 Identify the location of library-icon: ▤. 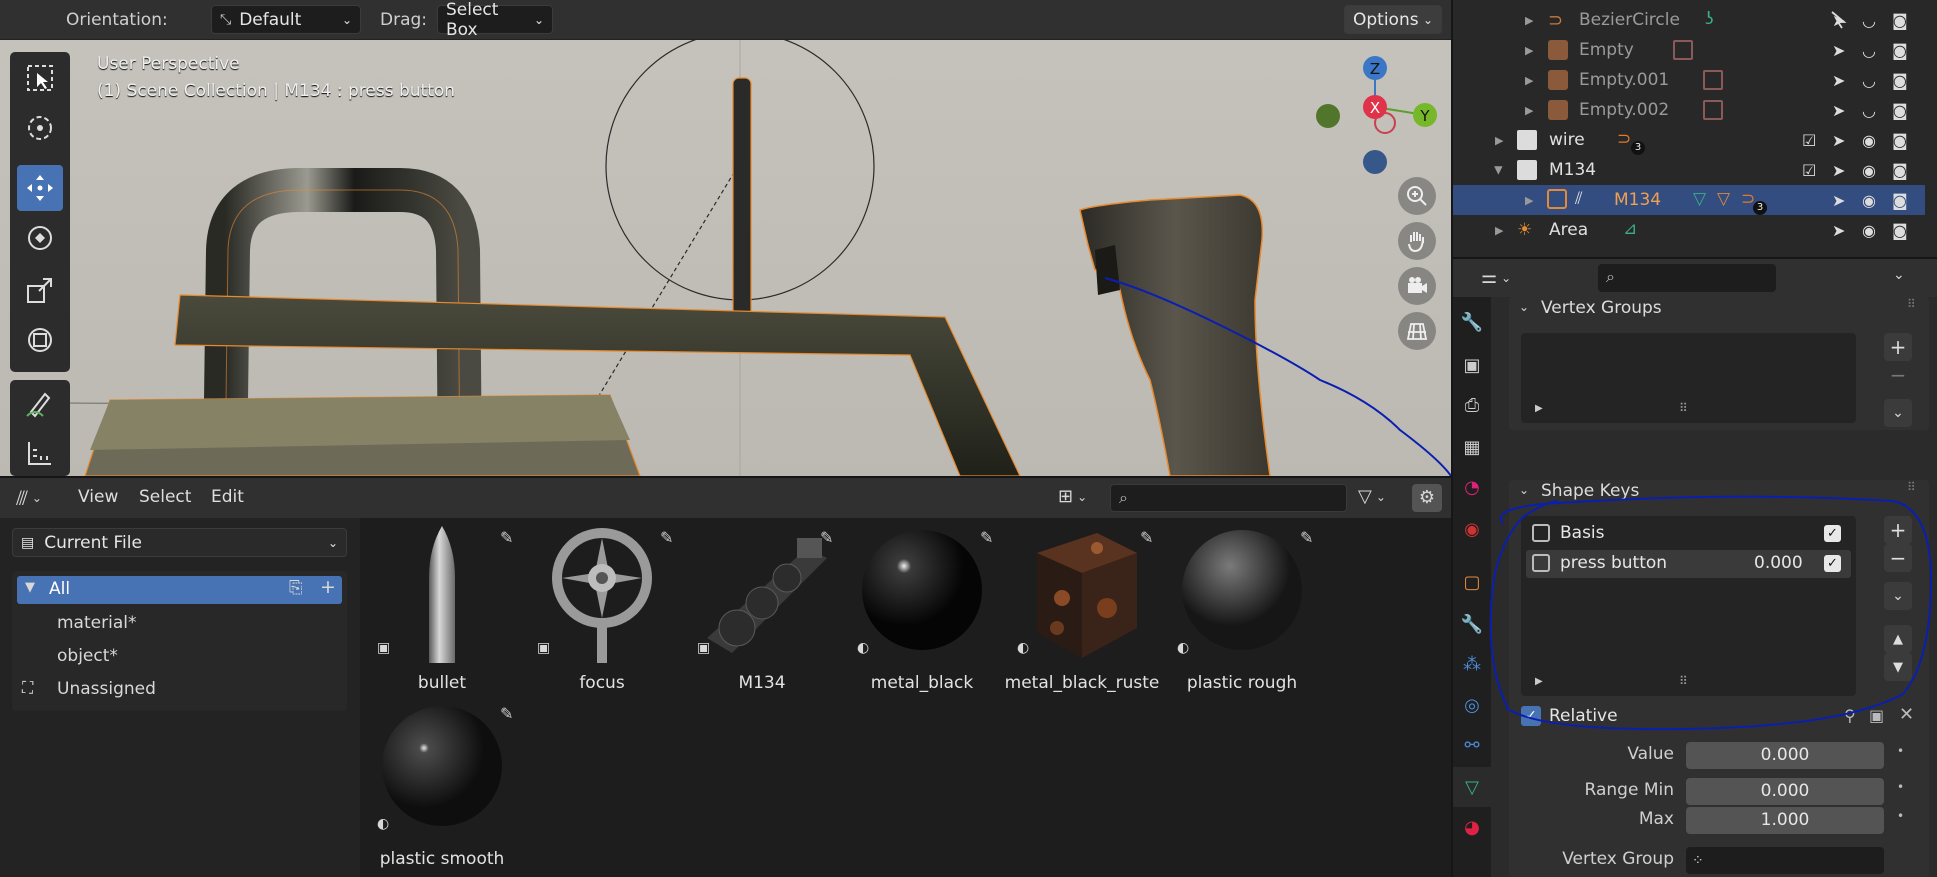
(28, 542).